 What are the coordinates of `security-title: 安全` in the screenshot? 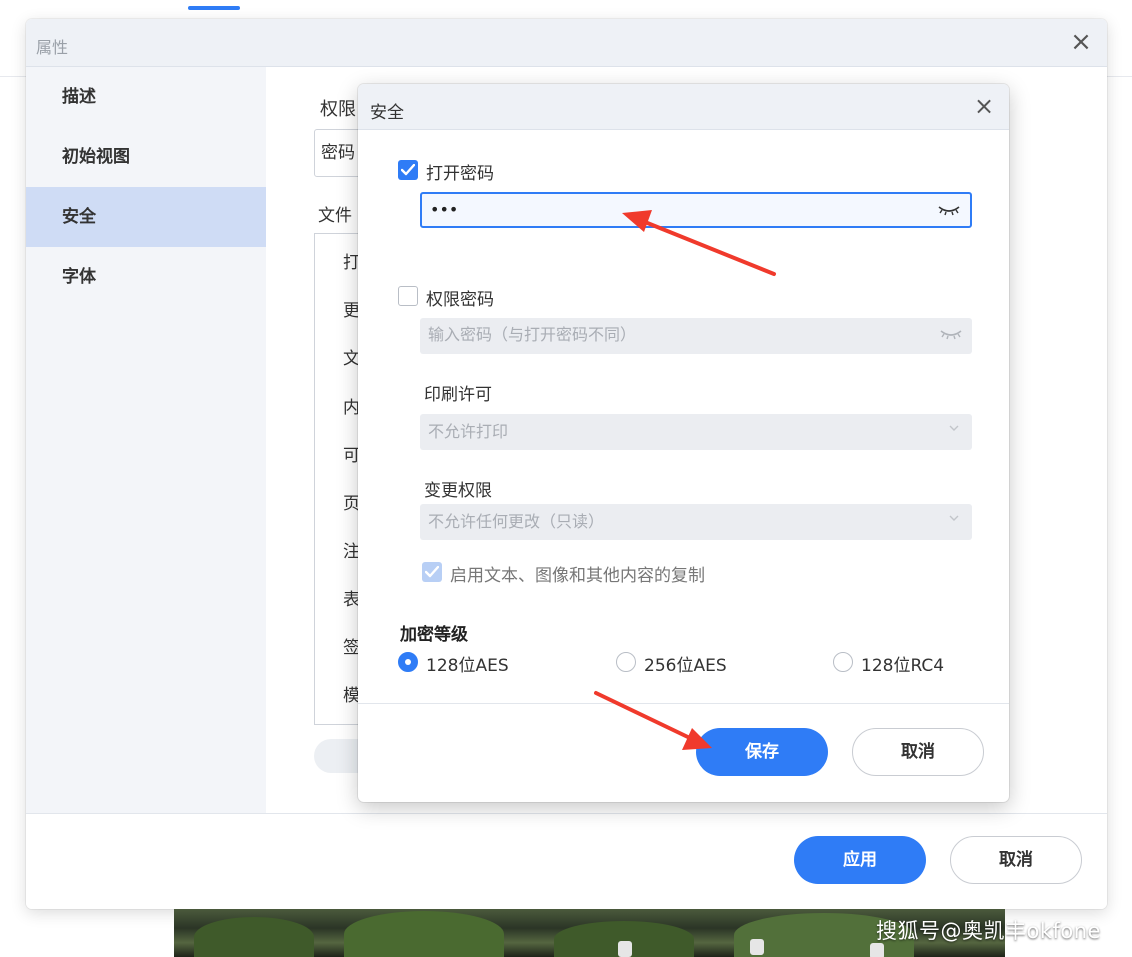 It's located at (387, 113).